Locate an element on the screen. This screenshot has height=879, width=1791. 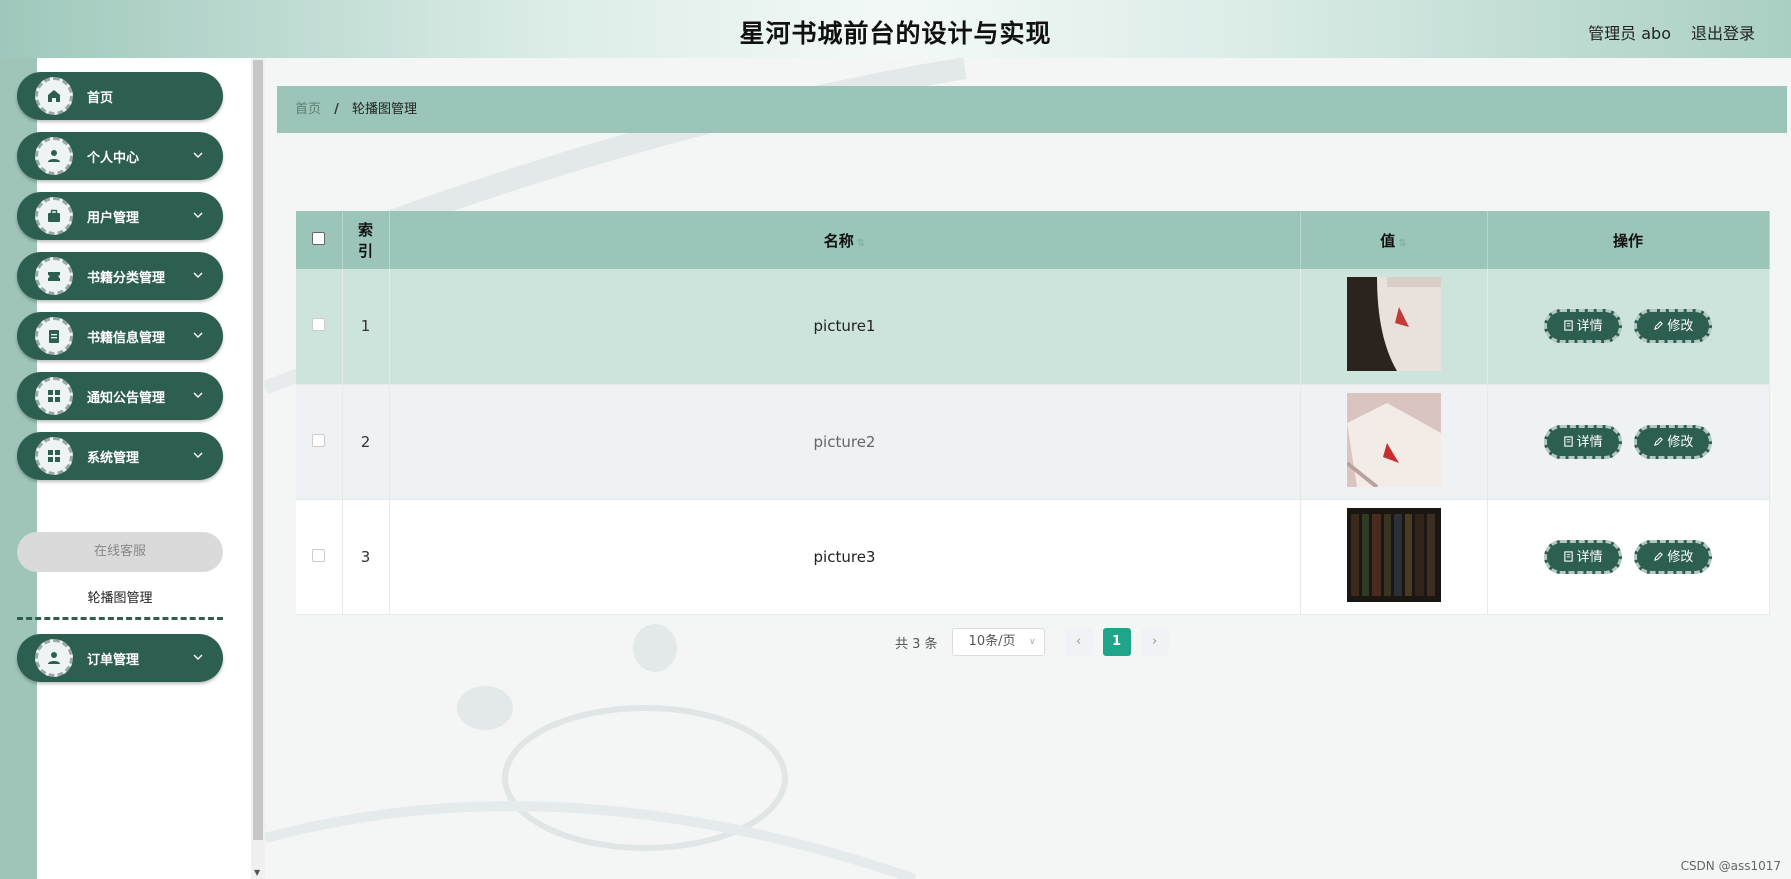
sidebar-item-book-category: 书籍分类管理 is located at coordinates (120, 276).